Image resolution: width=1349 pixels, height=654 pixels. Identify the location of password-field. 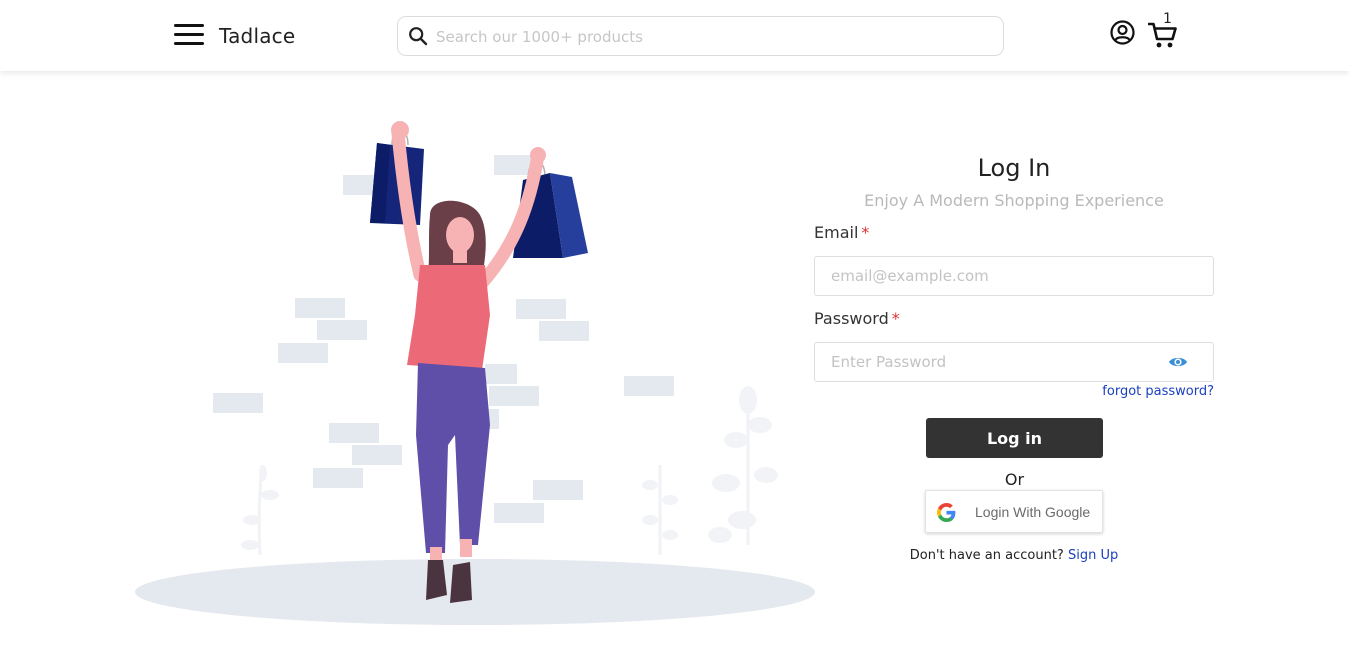
(1014, 362).